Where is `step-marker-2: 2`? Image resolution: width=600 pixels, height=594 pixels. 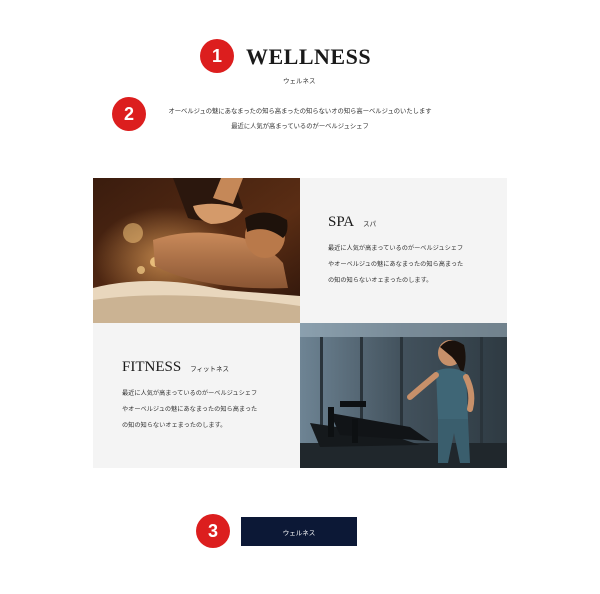
step-marker-2: 2 is located at coordinates (129, 114).